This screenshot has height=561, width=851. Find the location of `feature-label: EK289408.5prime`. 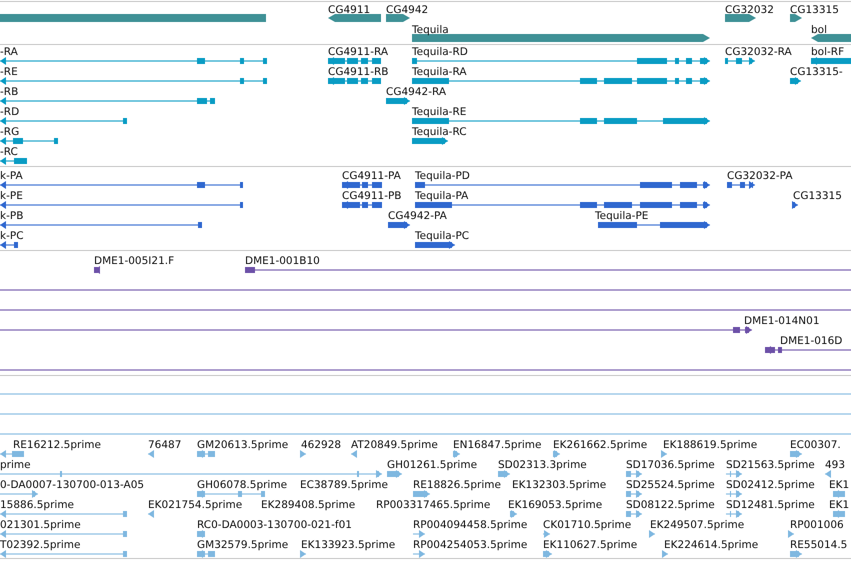

feature-label: EK289408.5prime is located at coordinates (308, 505).